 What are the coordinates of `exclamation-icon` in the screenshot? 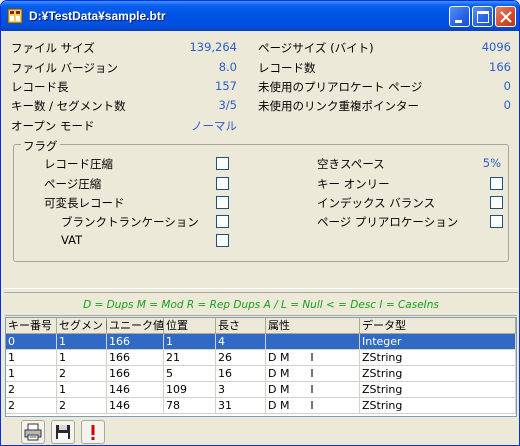 It's located at (93, 432).